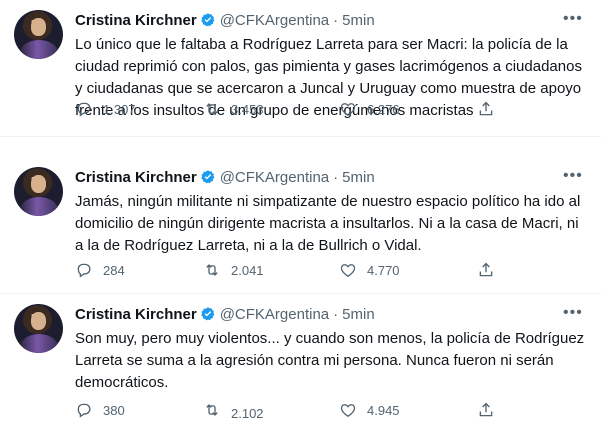 The height and width of the screenshot is (431, 601). I want to click on like-count: 4.945, so click(383, 410).